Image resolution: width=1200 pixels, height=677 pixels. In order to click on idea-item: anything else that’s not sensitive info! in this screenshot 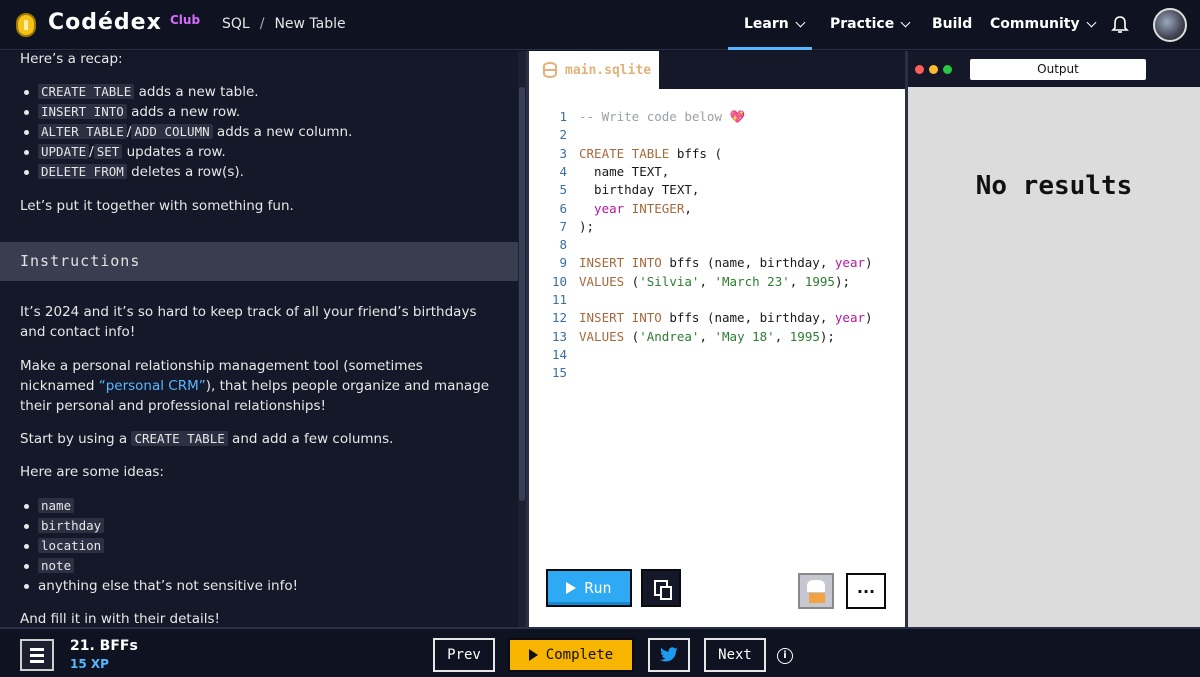, I will do `click(161, 586)`.